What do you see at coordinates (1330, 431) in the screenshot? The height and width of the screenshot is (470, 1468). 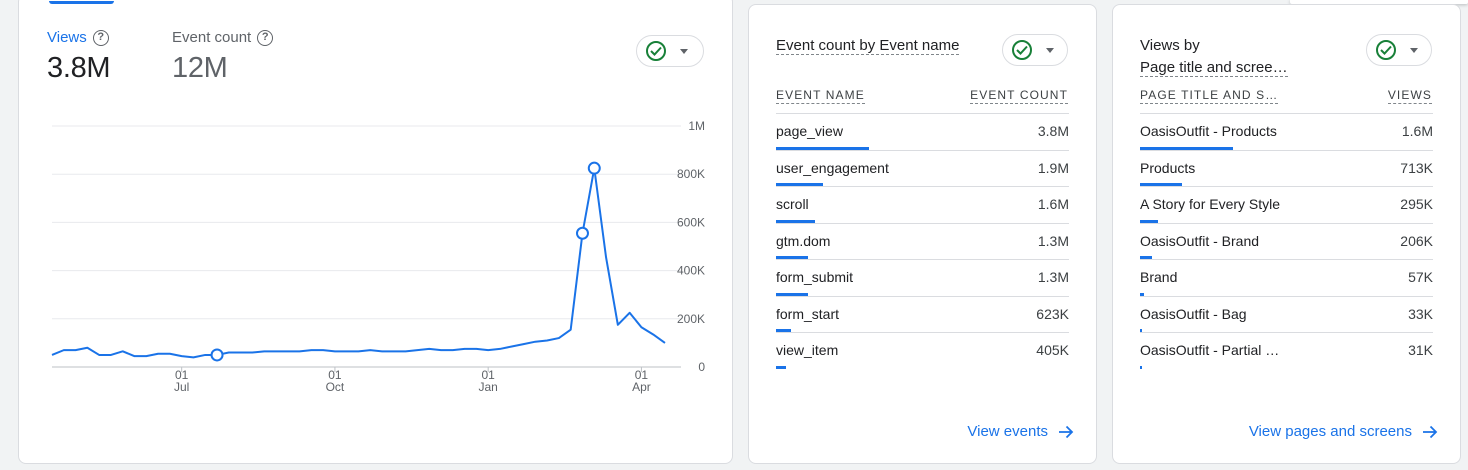 I see `view-pages-label: View pages and screens` at bounding box center [1330, 431].